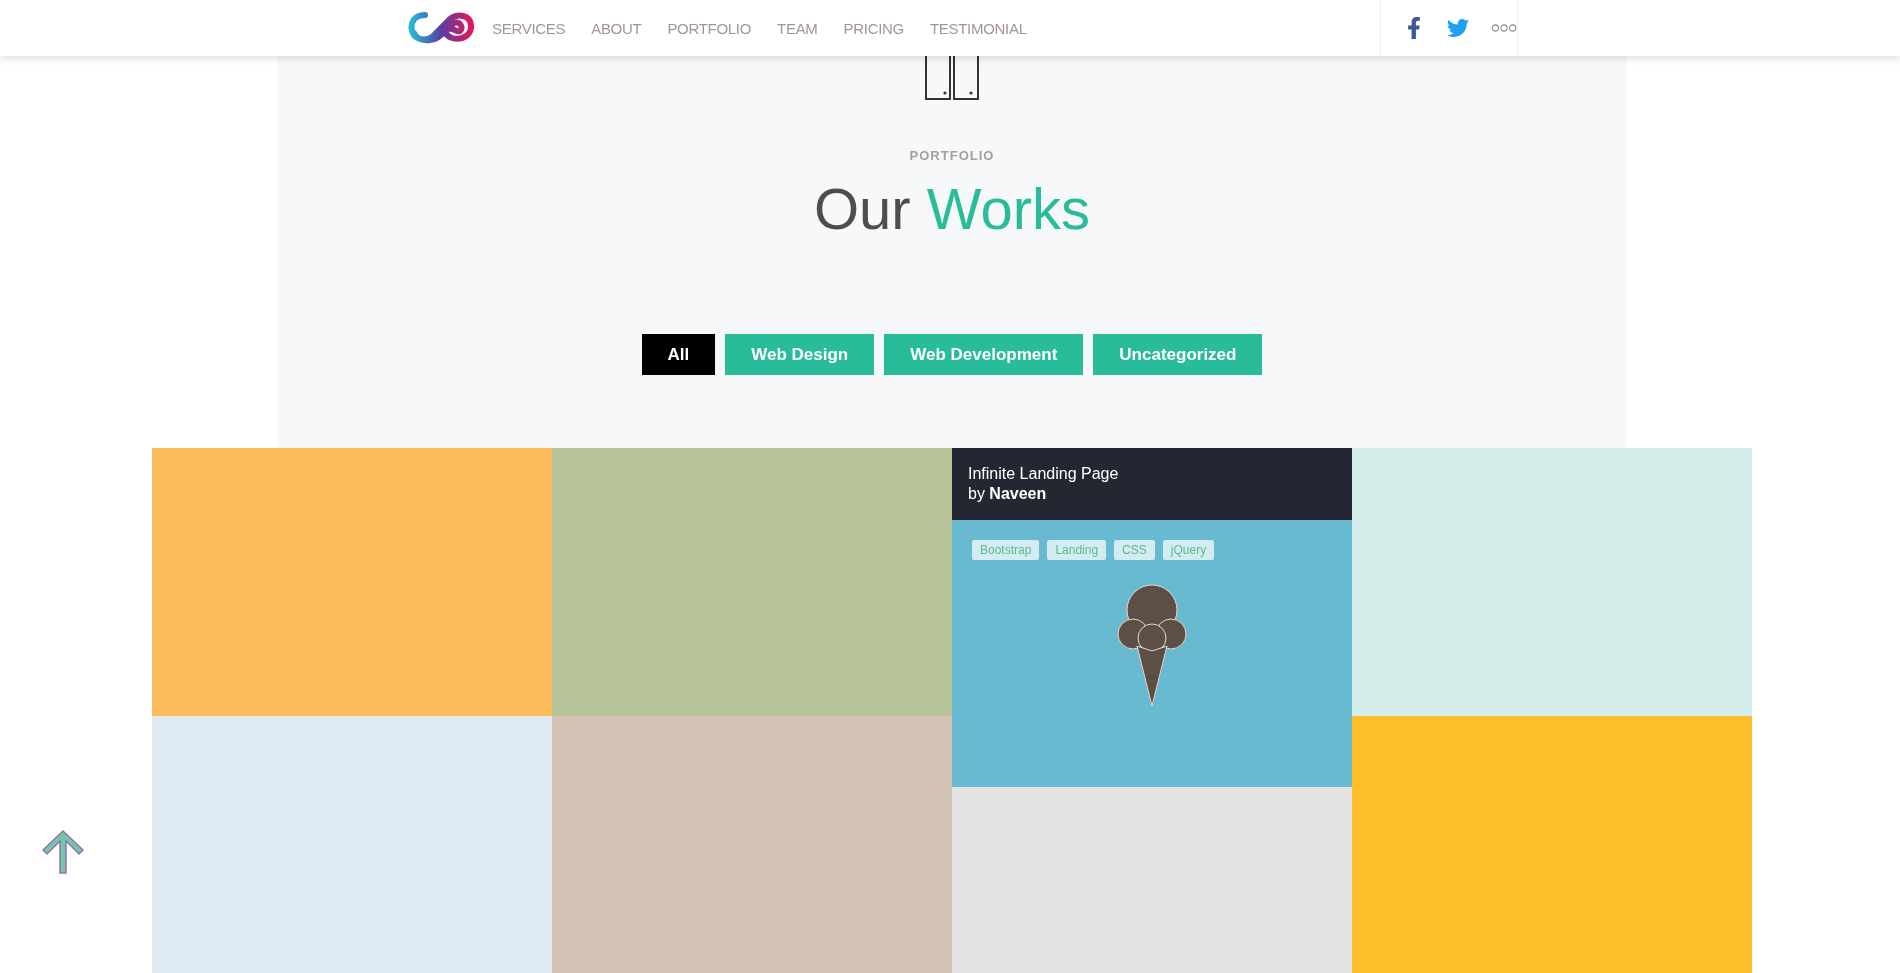  What do you see at coordinates (1006, 550) in the screenshot?
I see `tag-link: Bootstrap` at bounding box center [1006, 550].